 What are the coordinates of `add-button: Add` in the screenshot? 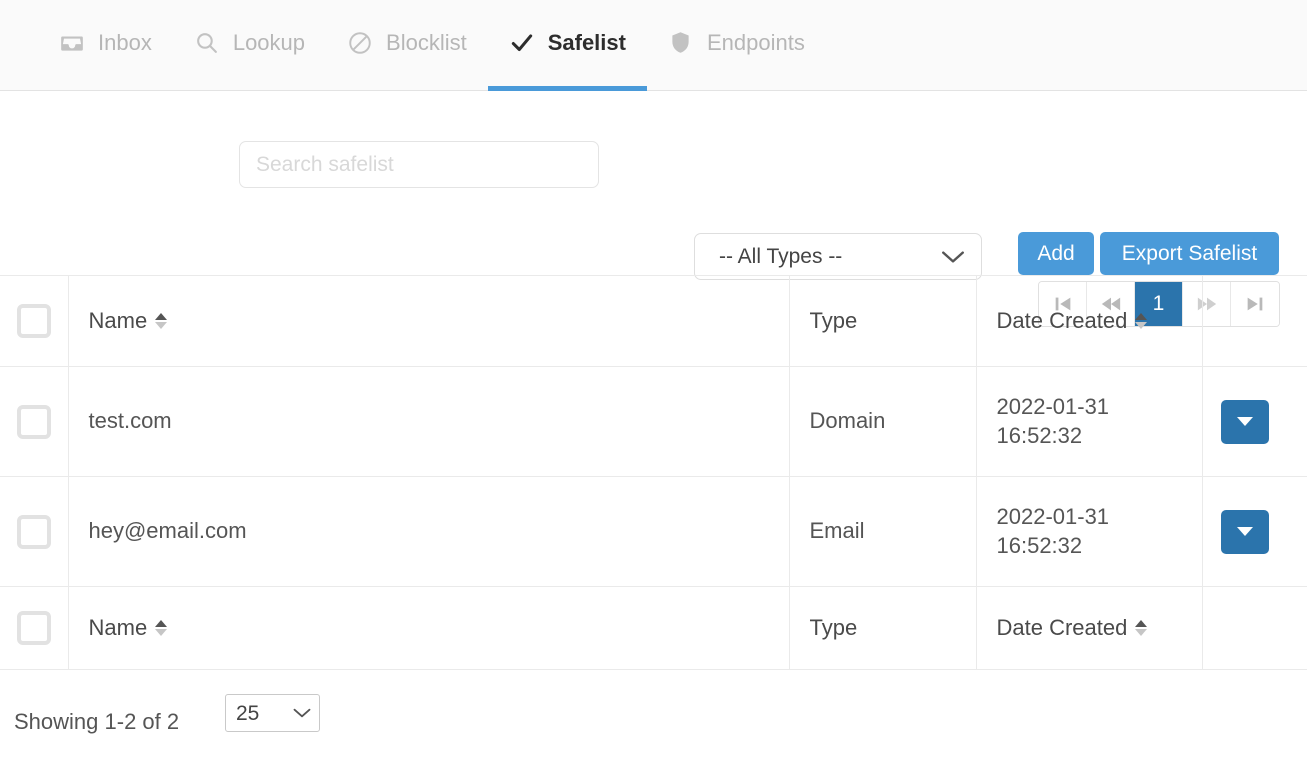 It's located at (1056, 253).